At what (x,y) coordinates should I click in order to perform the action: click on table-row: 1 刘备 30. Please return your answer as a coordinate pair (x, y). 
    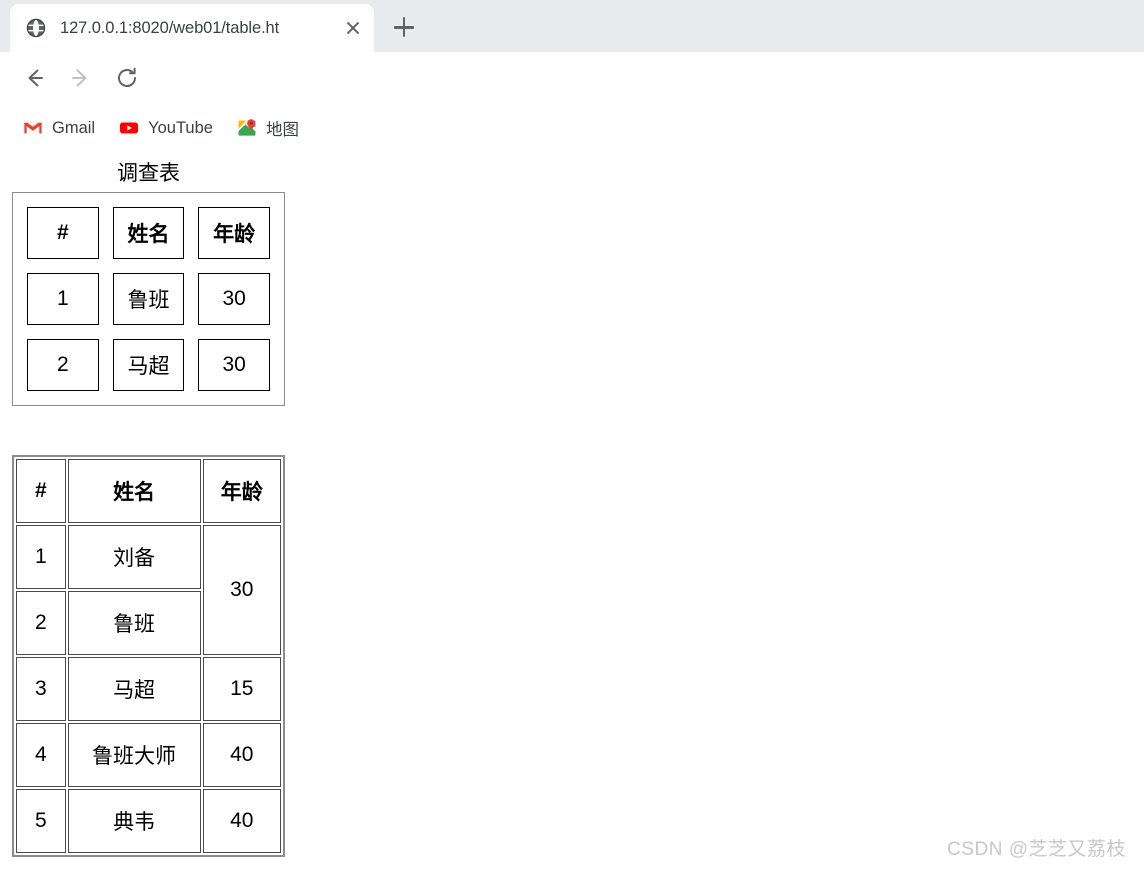
    Looking at the image, I should click on (148, 590).